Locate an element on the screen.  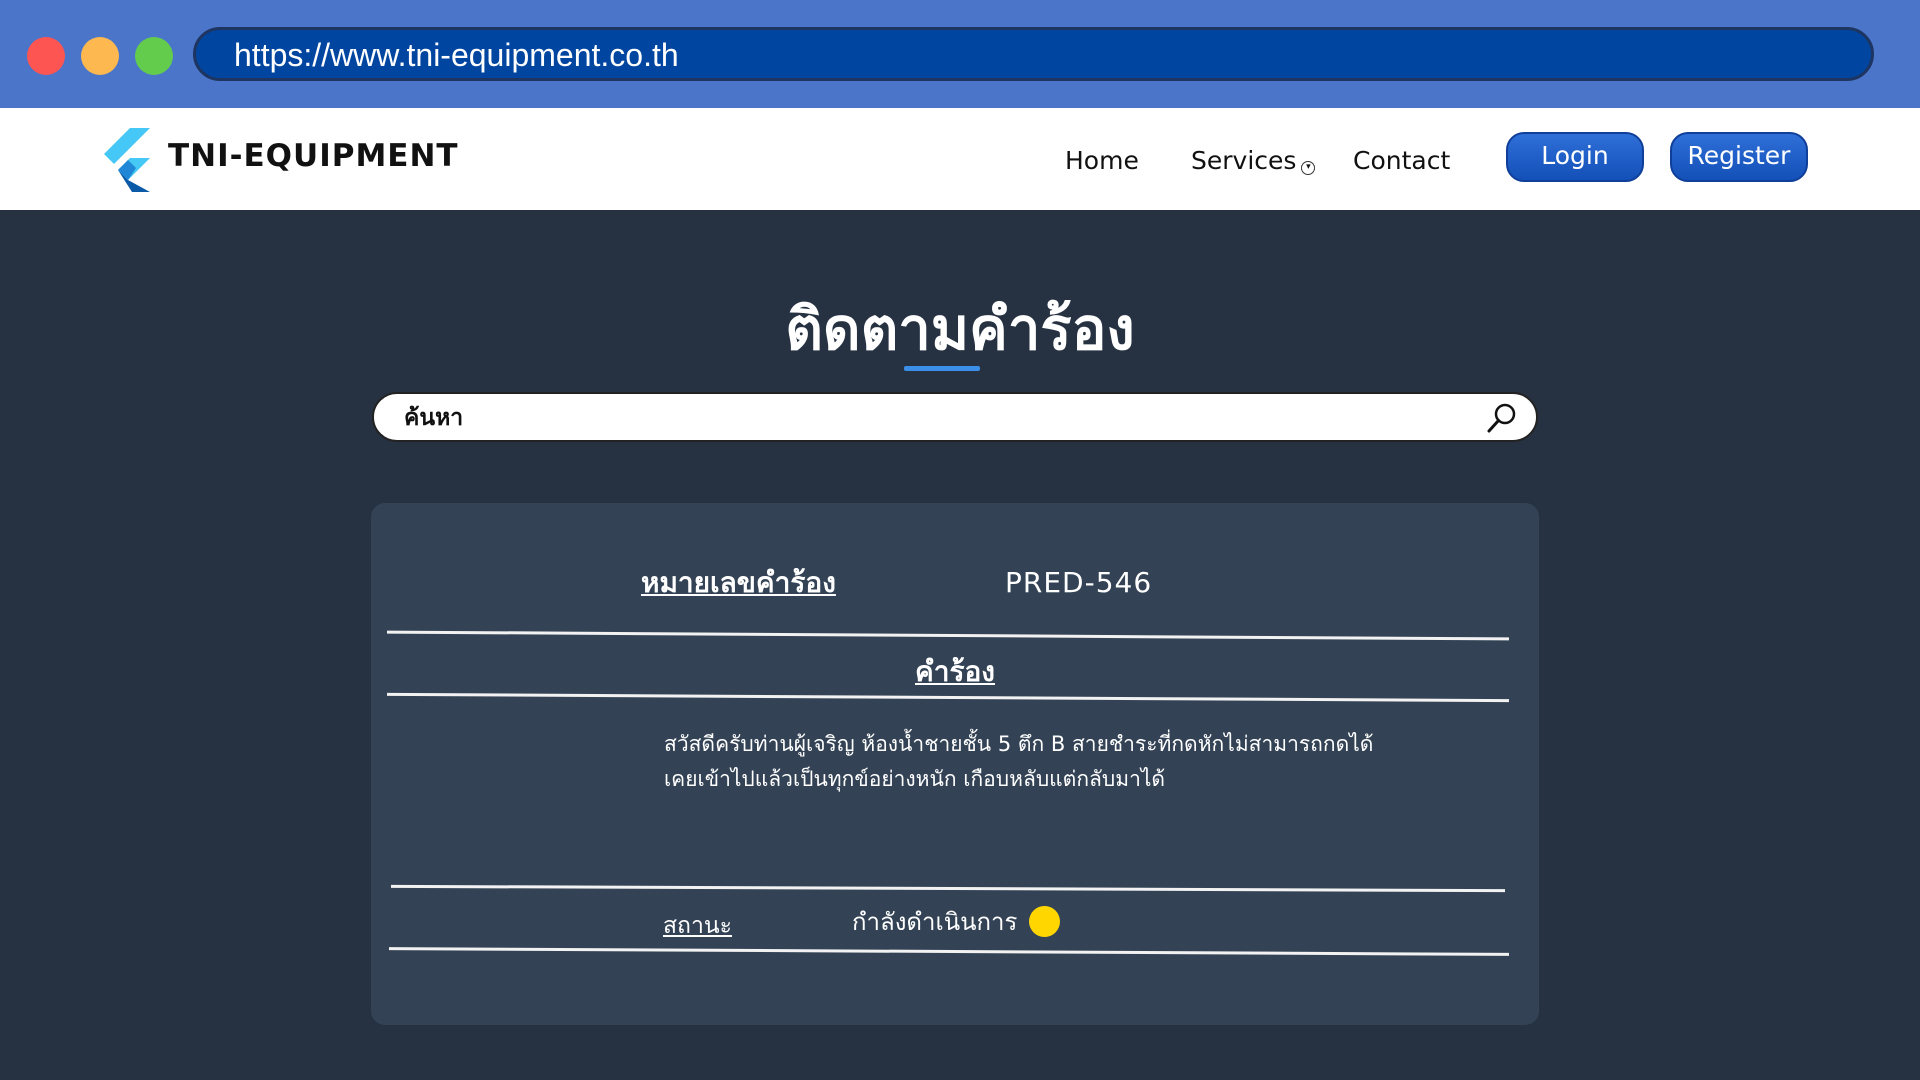
request-number-value: PRED-546 is located at coordinates (1079, 582).